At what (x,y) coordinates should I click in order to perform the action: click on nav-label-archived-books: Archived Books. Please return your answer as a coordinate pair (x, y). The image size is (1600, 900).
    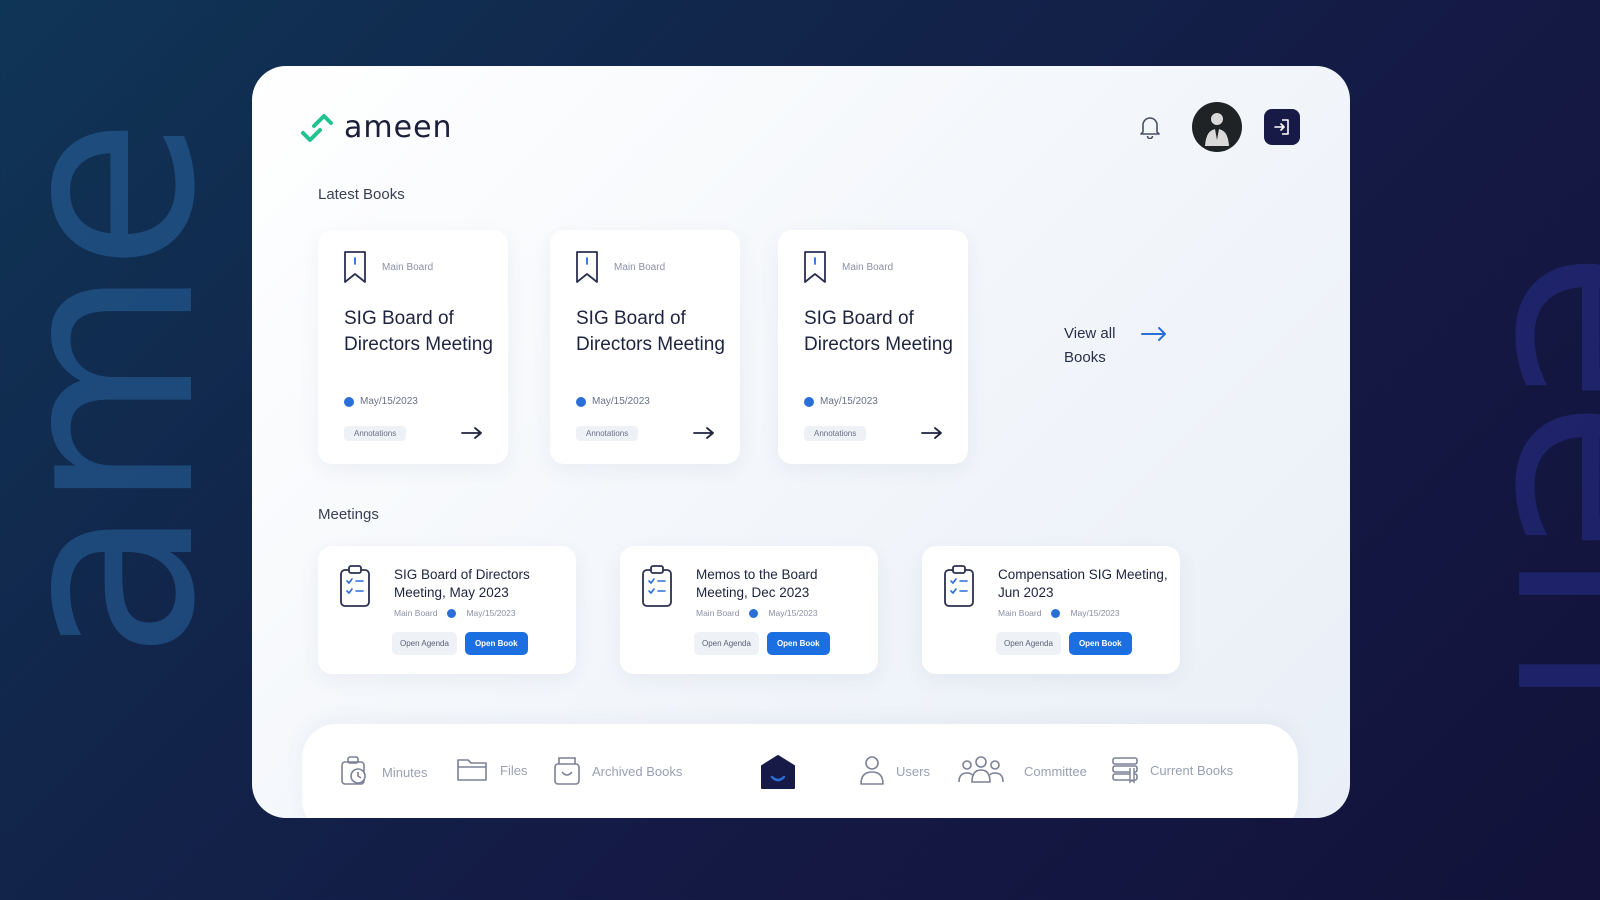
    Looking at the image, I should click on (637, 771).